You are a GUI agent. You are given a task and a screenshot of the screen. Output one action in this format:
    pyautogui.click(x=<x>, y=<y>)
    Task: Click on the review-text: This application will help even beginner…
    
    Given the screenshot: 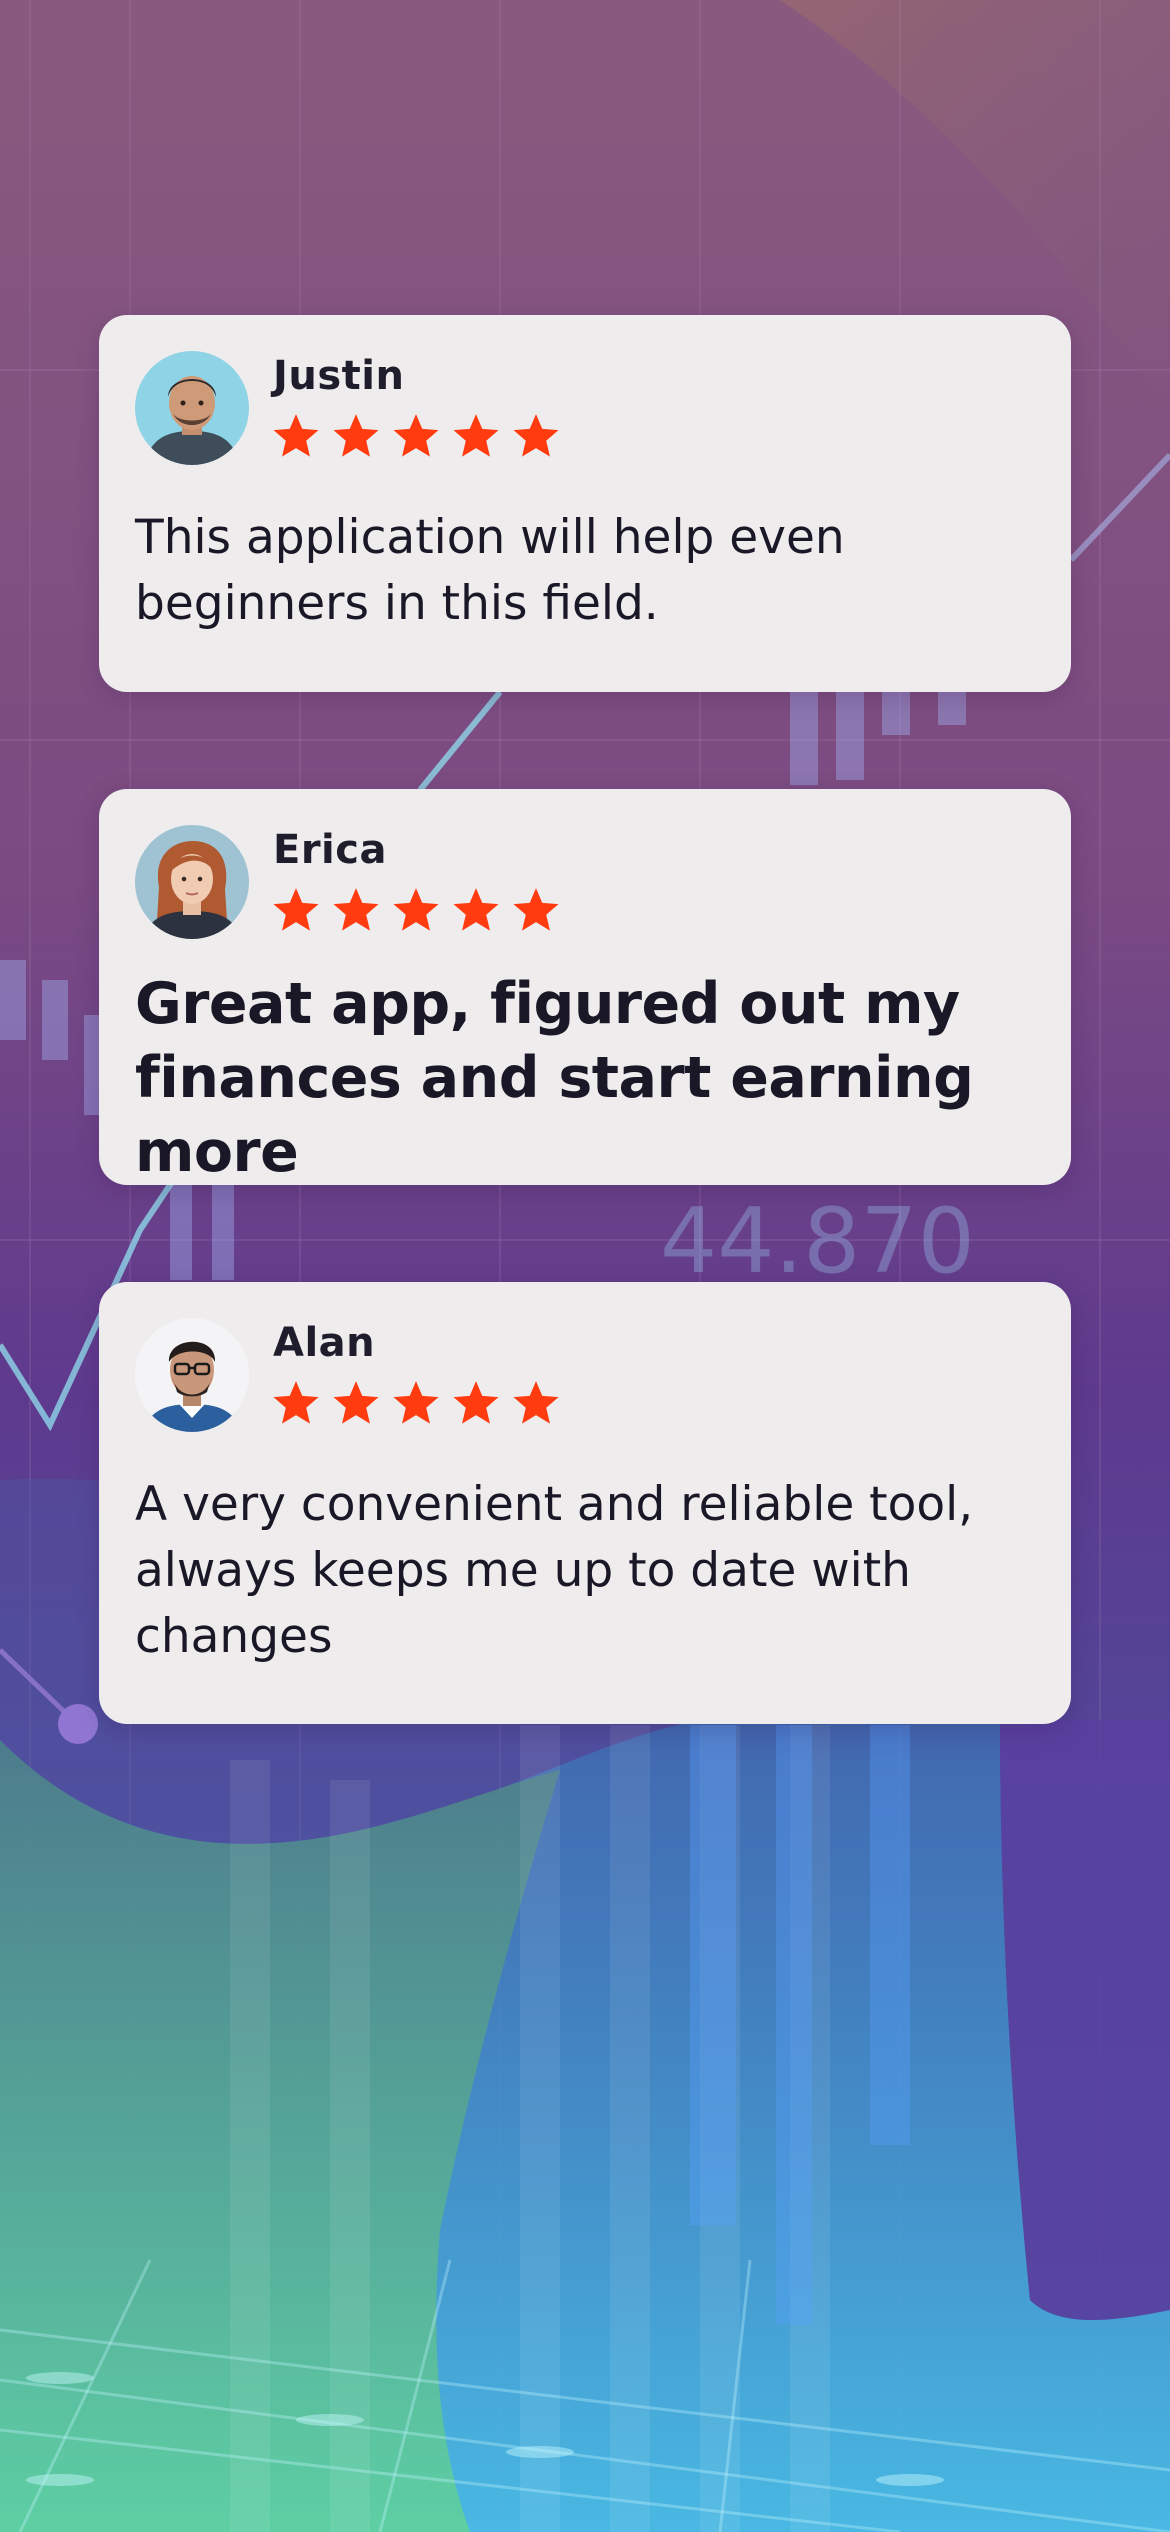 What is the action you would take?
    pyautogui.click(x=490, y=570)
    